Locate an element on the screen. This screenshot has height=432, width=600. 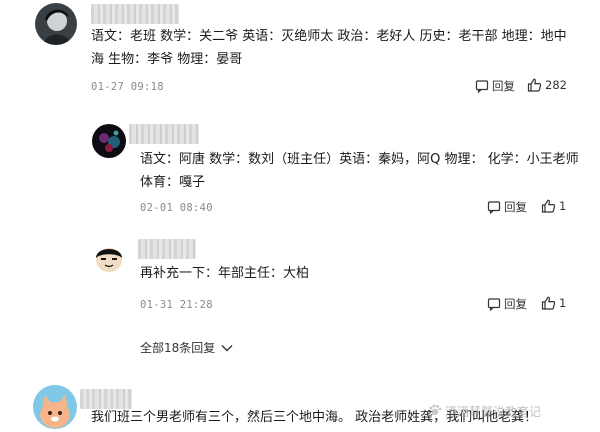
like-button: 282 is located at coordinates (547, 85).